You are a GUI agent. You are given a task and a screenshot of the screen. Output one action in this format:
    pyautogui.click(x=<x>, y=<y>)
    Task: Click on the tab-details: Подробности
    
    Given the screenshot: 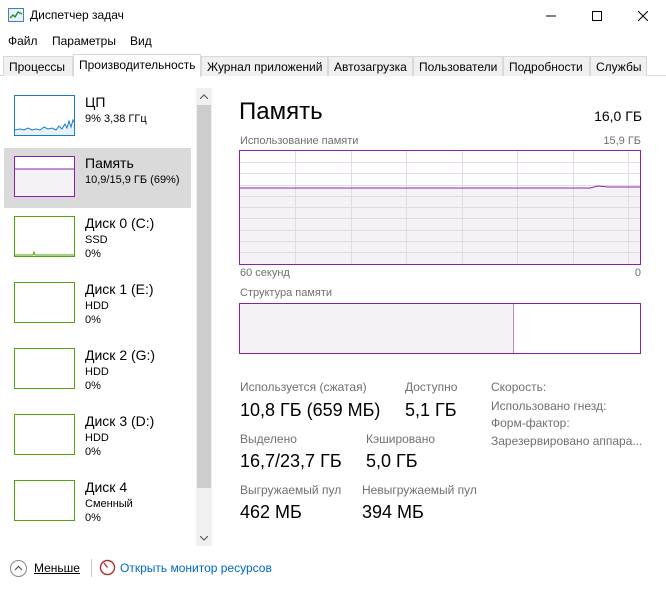 What is the action you would take?
    pyautogui.click(x=546, y=66)
    